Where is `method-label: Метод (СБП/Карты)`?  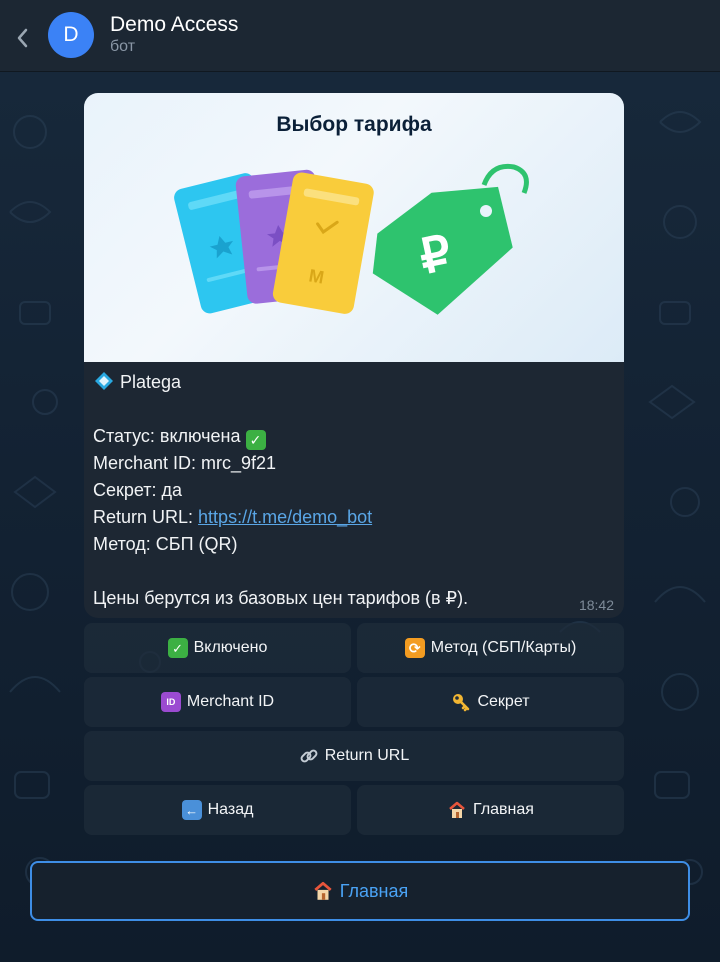
method-label: Метод (СБП/Карты) is located at coordinates (503, 647).